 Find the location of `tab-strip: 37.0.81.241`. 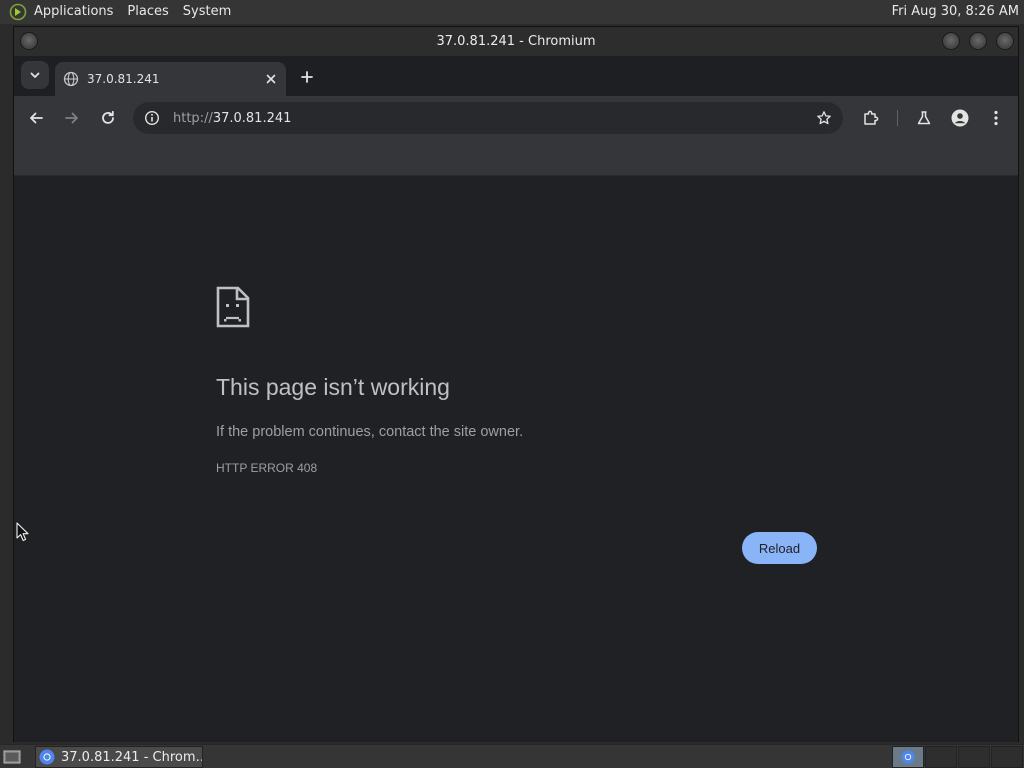

tab-strip: 37.0.81.241 is located at coordinates (516, 76).